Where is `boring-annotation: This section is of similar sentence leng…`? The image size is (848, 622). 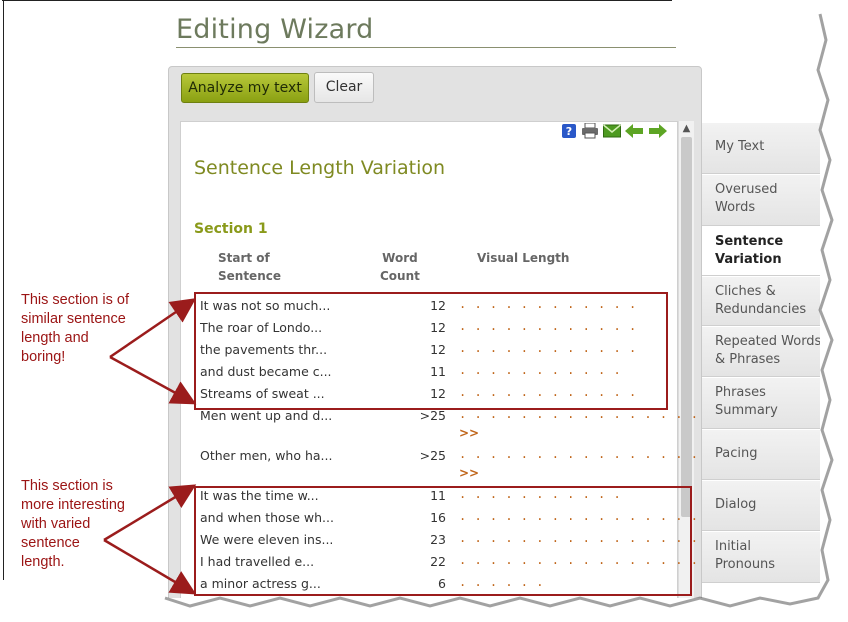
boring-annotation: This section is of similar sentence leng… is located at coordinates (75, 328).